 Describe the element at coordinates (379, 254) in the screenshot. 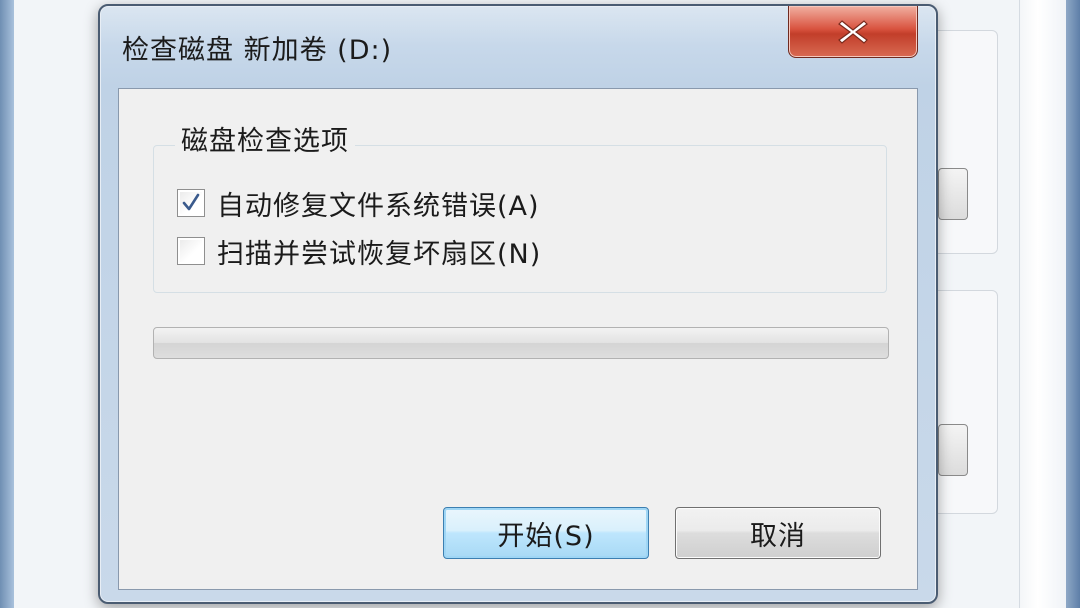

I see `scan-recover-label: 扫描并尝试恢复坏扇区(N)` at that location.